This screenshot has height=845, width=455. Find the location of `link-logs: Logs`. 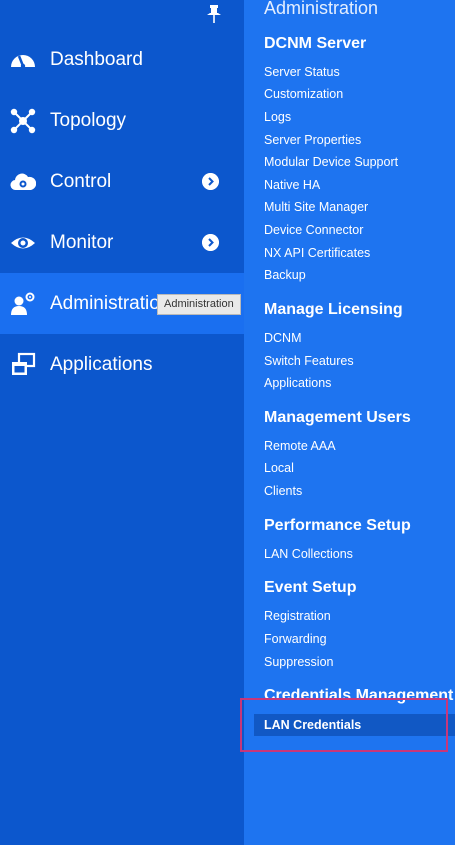

link-logs: Logs is located at coordinates (277, 117).